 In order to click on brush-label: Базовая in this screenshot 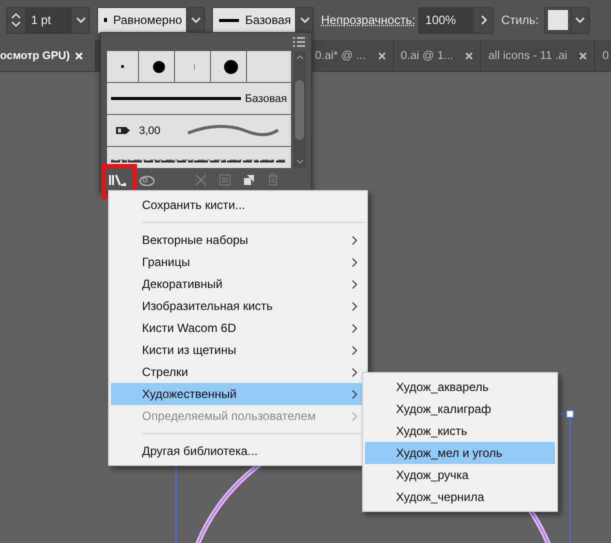, I will do `click(268, 20)`.